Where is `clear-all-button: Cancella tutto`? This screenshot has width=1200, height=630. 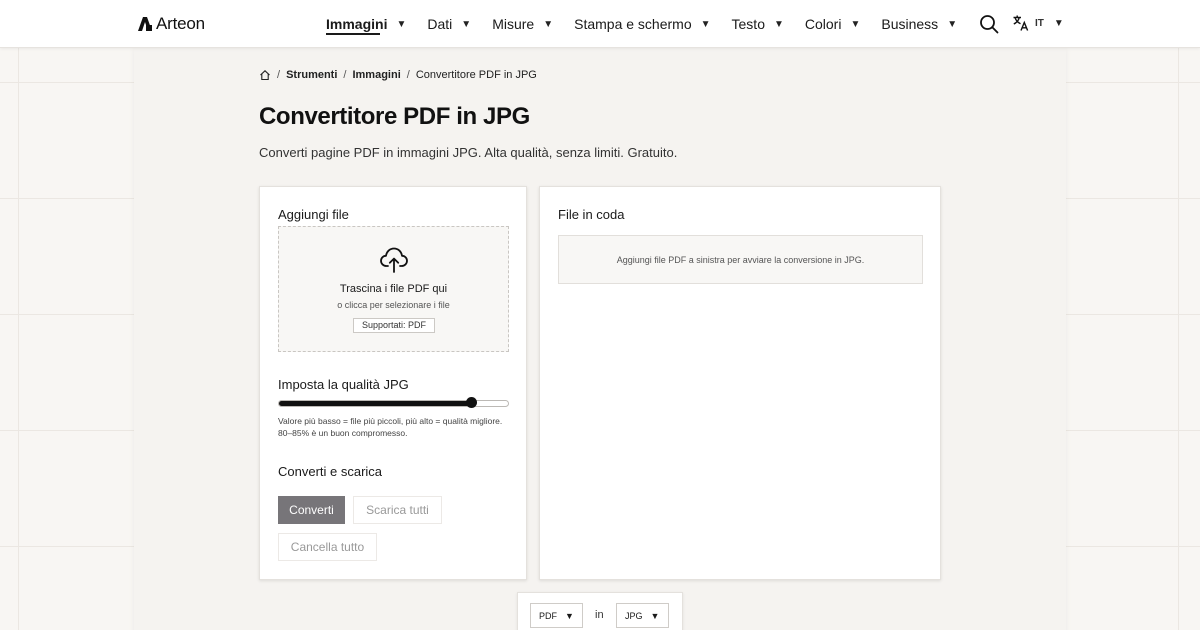 clear-all-button: Cancella tutto is located at coordinates (327, 547).